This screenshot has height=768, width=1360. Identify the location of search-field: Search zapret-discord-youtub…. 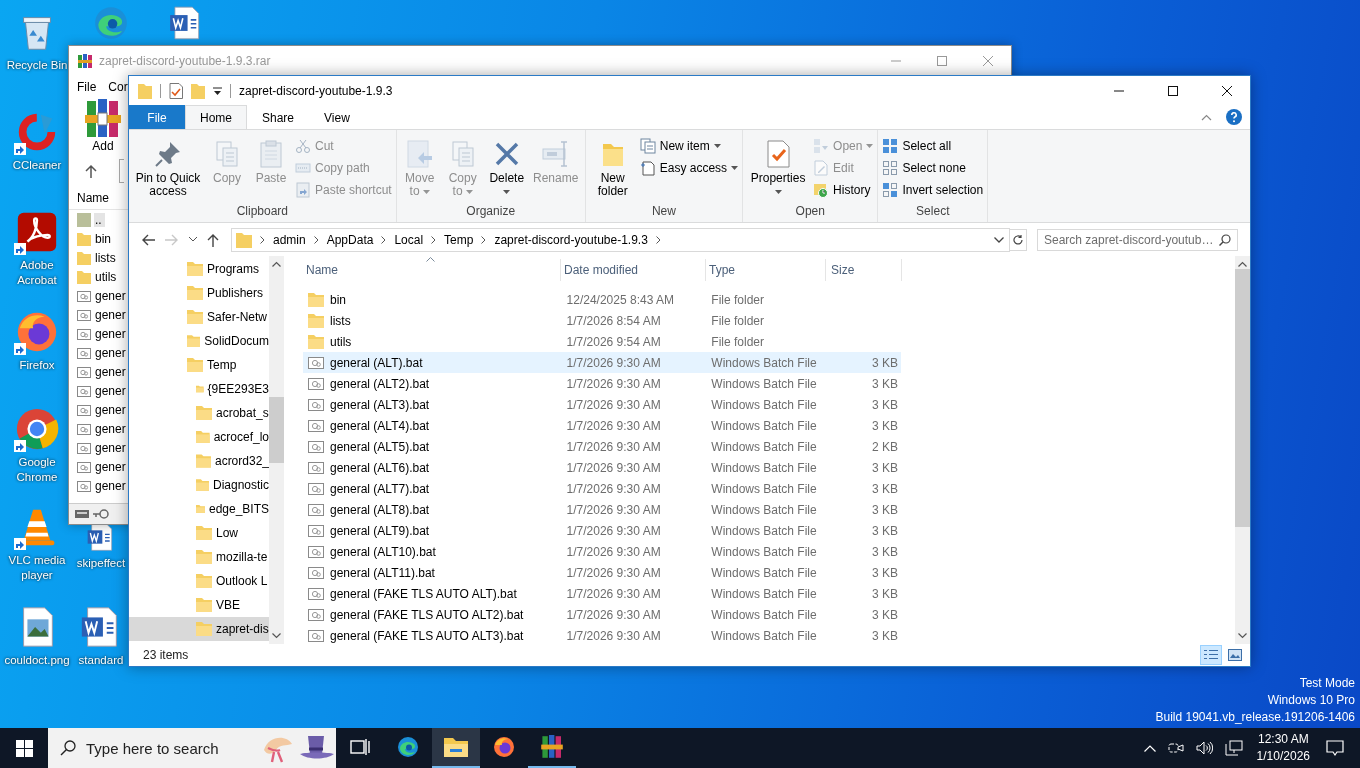
(1137, 239).